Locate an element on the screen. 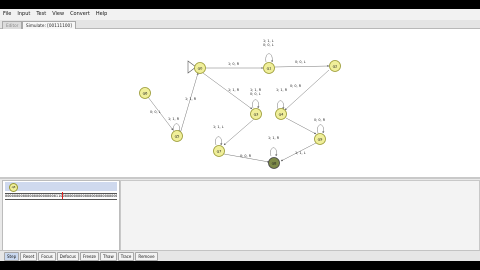  step-button: Step is located at coordinates (12, 256).